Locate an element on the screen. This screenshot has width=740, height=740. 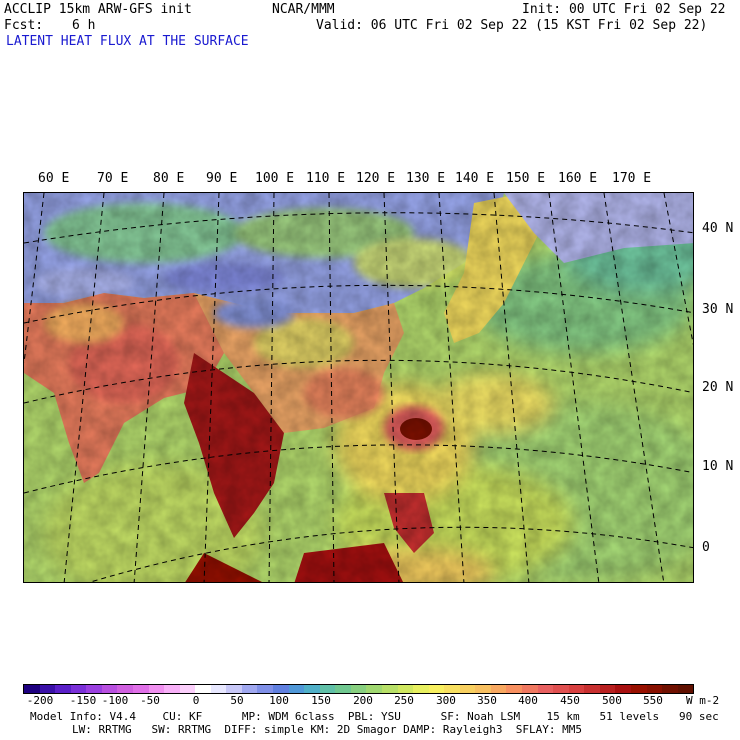
longitude-label: 130 E is located at coordinates (426, 178).